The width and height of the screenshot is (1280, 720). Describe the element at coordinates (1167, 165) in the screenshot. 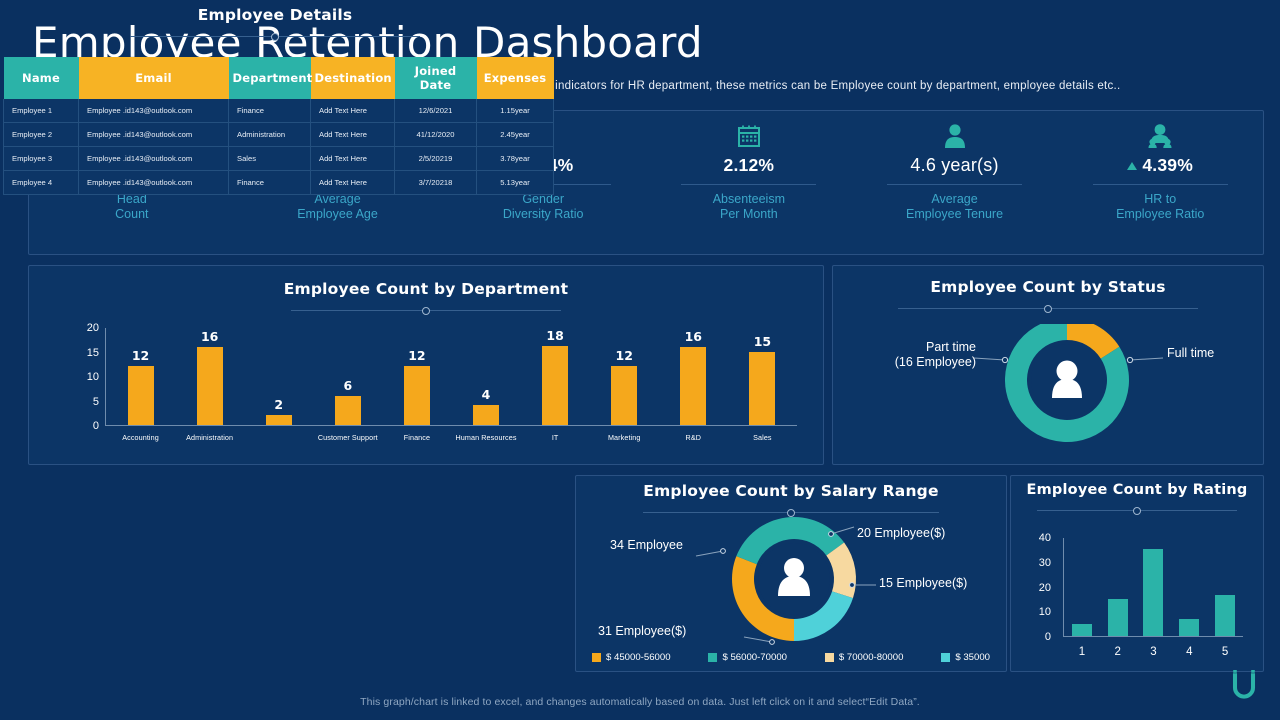

I see `kpi-value-text: 4.39%` at that location.